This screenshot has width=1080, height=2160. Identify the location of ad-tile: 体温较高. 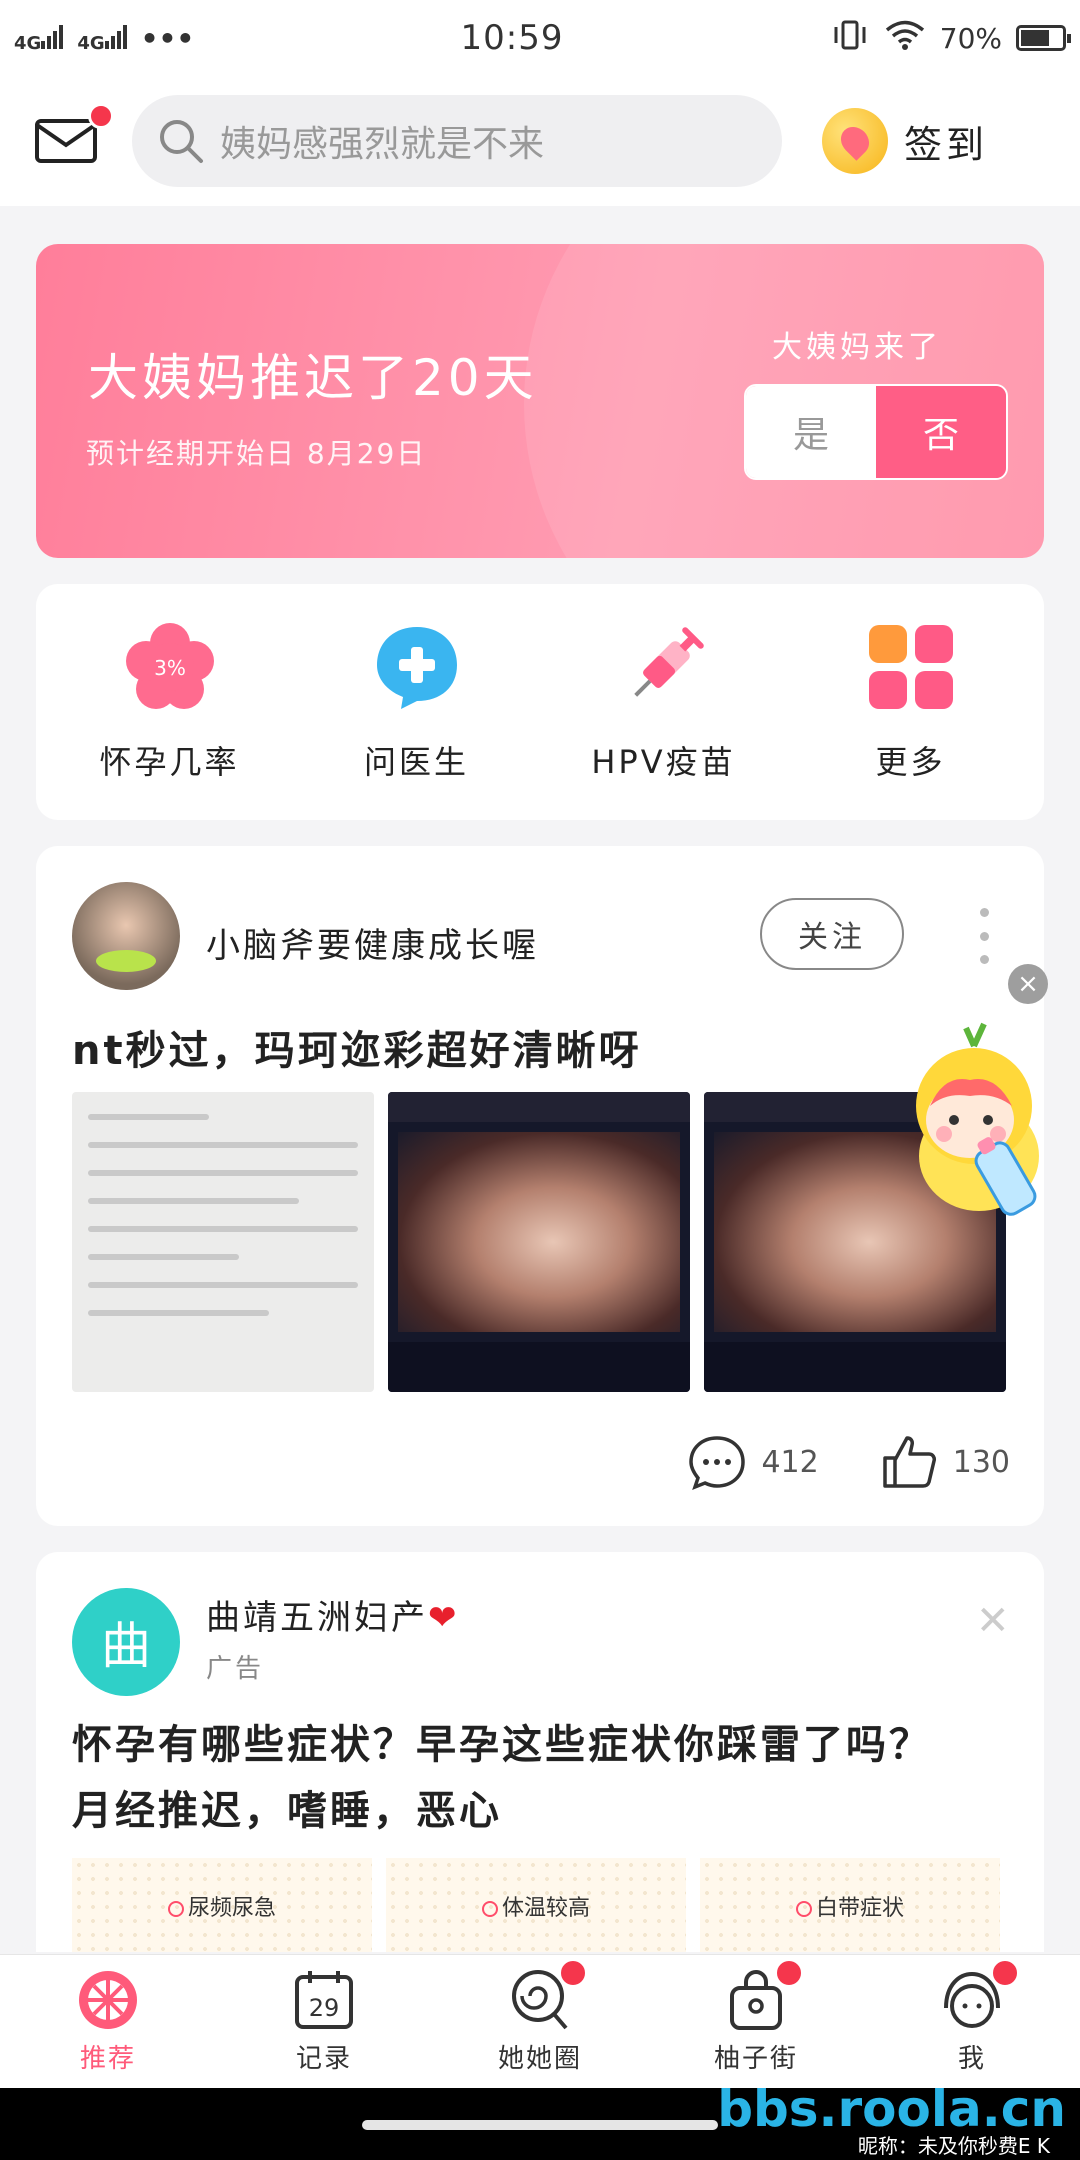
(536, 1905).